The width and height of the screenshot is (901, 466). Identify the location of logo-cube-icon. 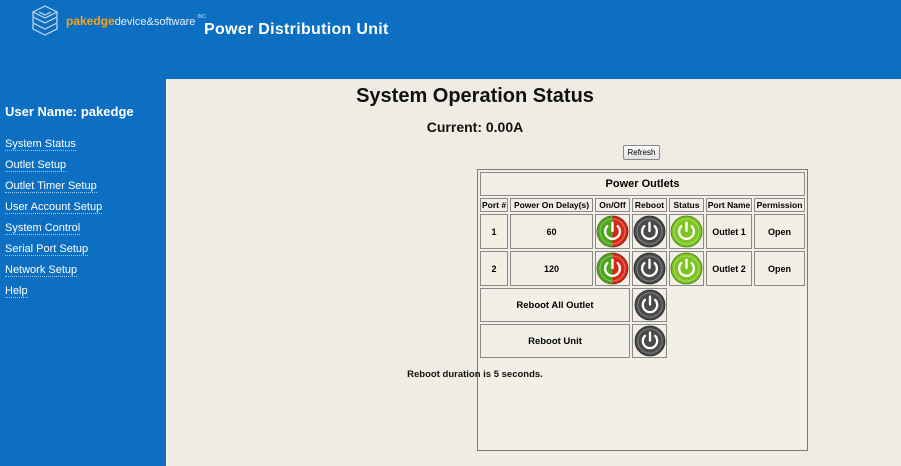
(45, 21).